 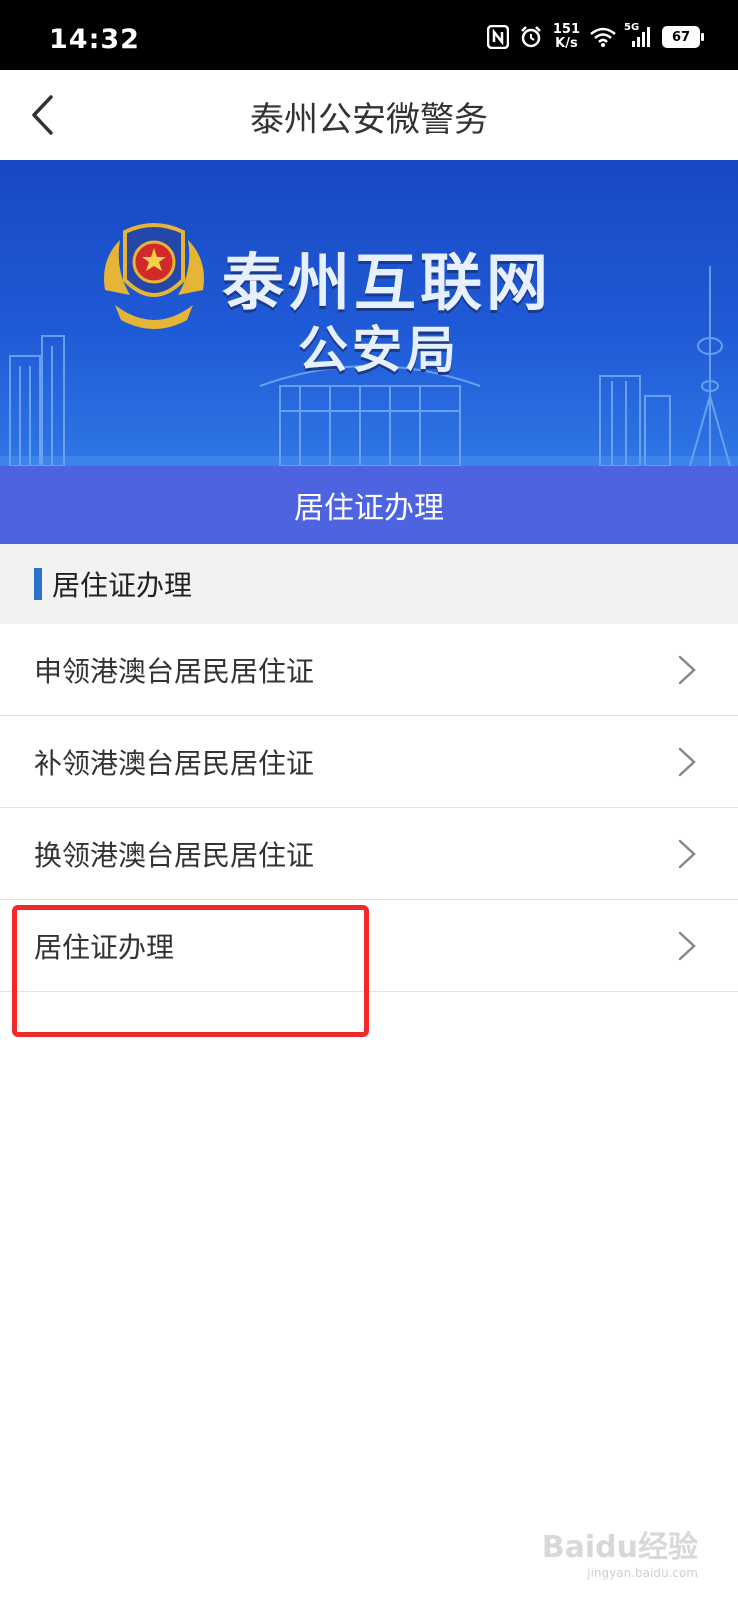 What do you see at coordinates (566, 29) in the screenshot?
I see `speed-value: 151` at bounding box center [566, 29].